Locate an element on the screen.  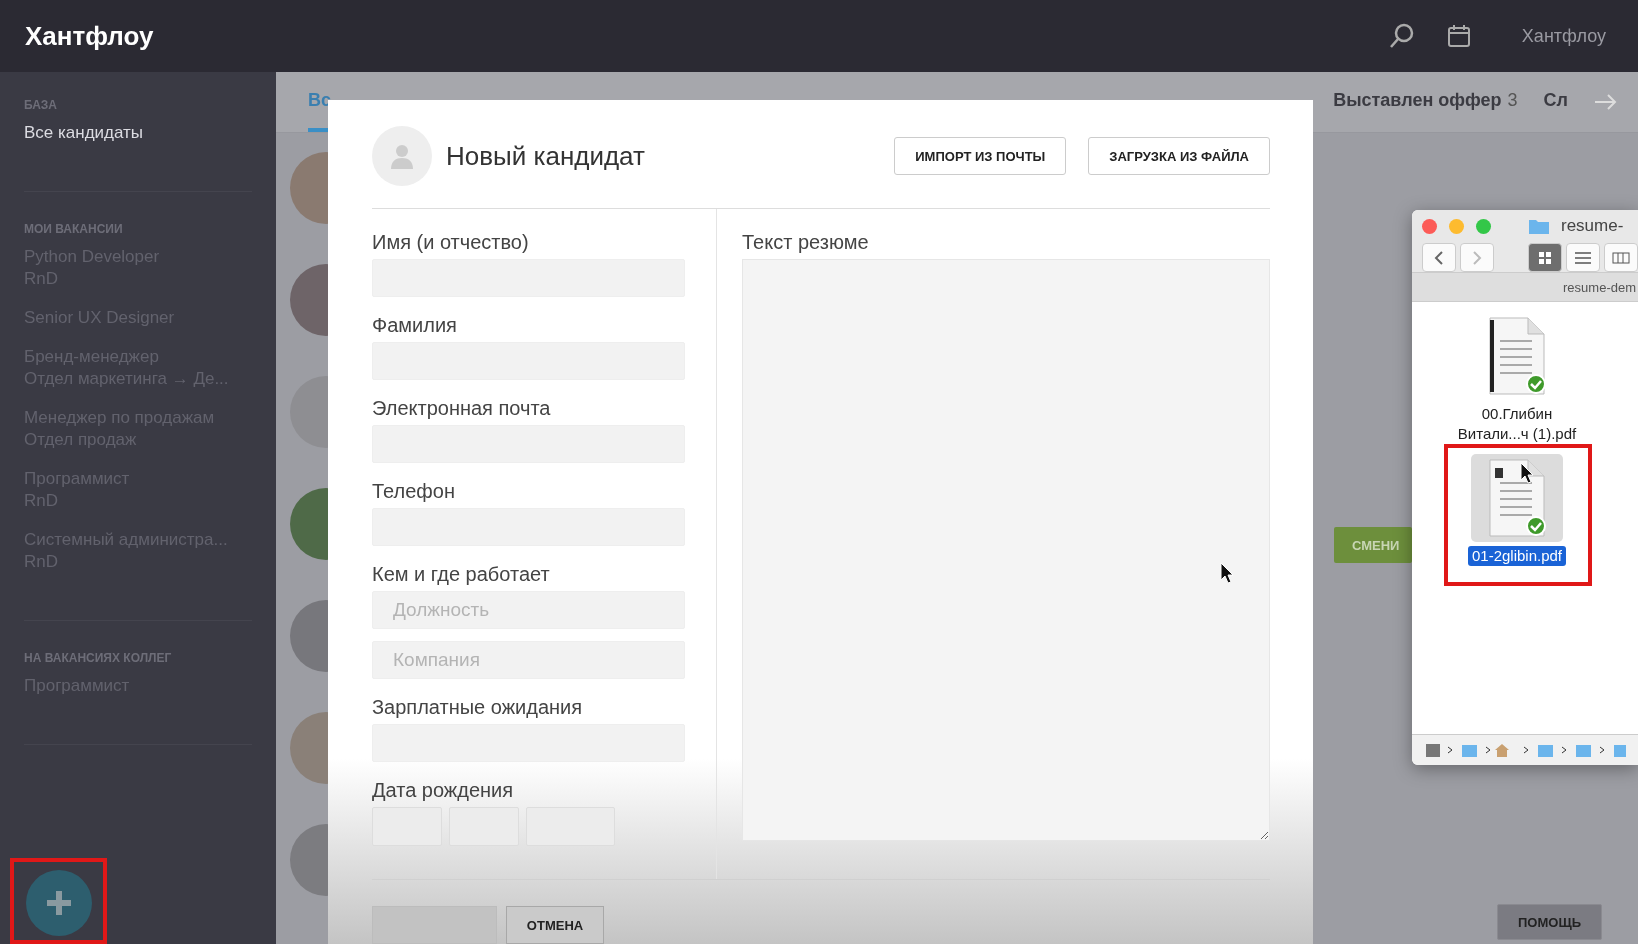
grid-icon is located at coordinates (1545, 257).